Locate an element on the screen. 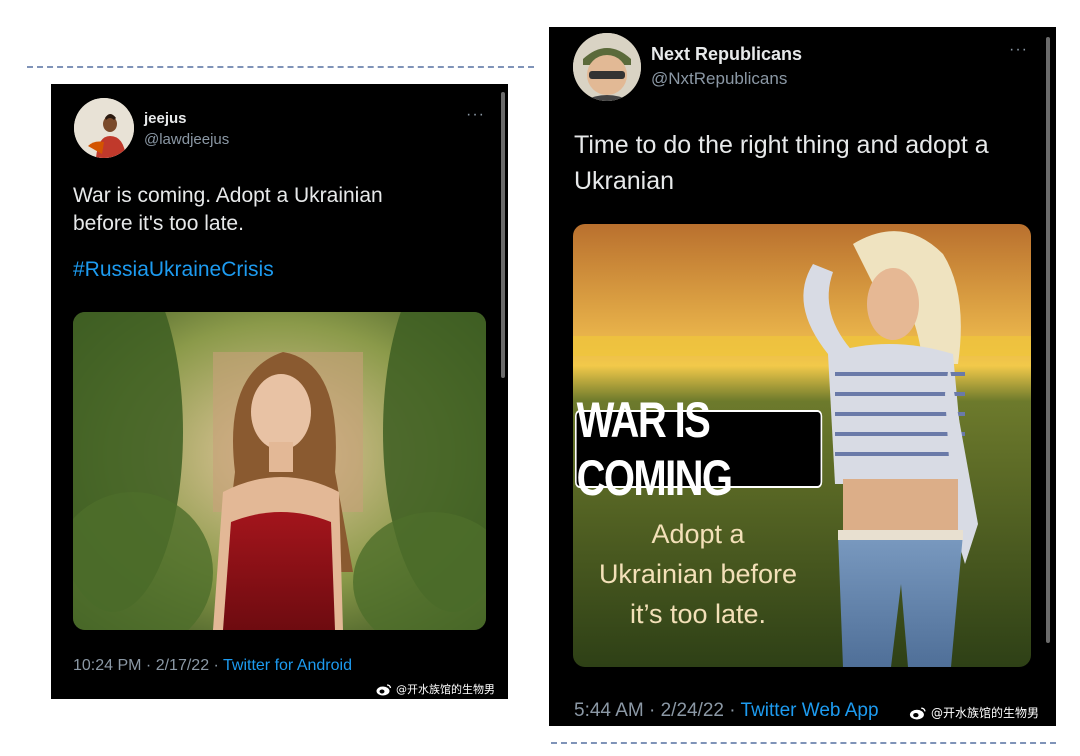 The width and height of the screenshot is (1080, 756). source-link: Twitter Web App is located at coordinates (810, 710).